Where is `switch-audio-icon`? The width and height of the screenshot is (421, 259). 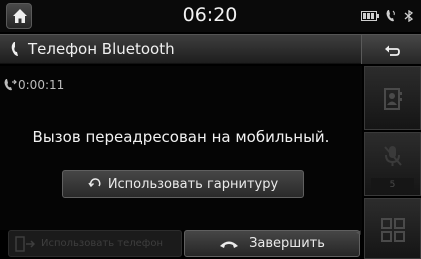
switch-audio-icon is located at coordinates (94, 183).